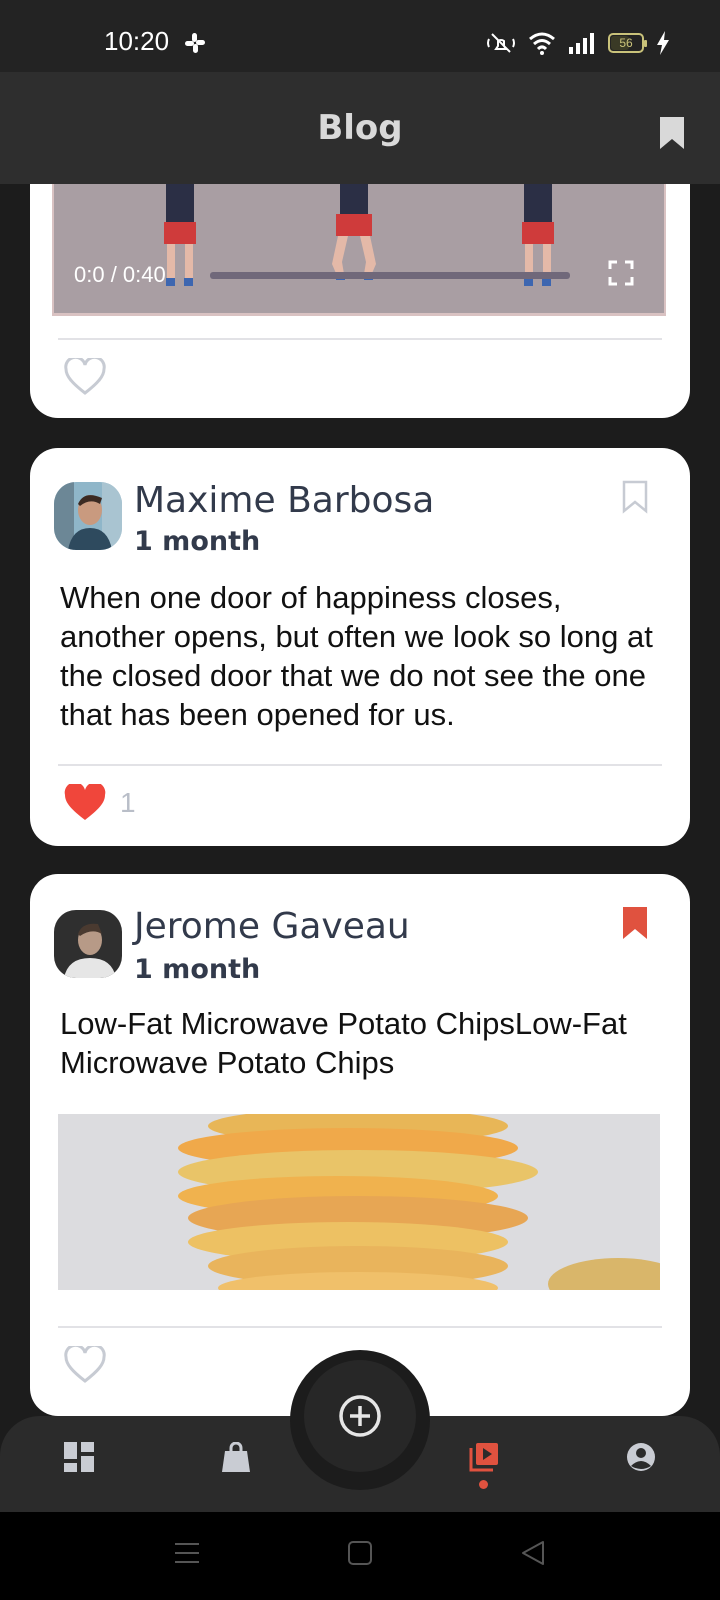 This screenshot has width=720, height=1600. I want to click on video-seek-bar, so click(390, 275).